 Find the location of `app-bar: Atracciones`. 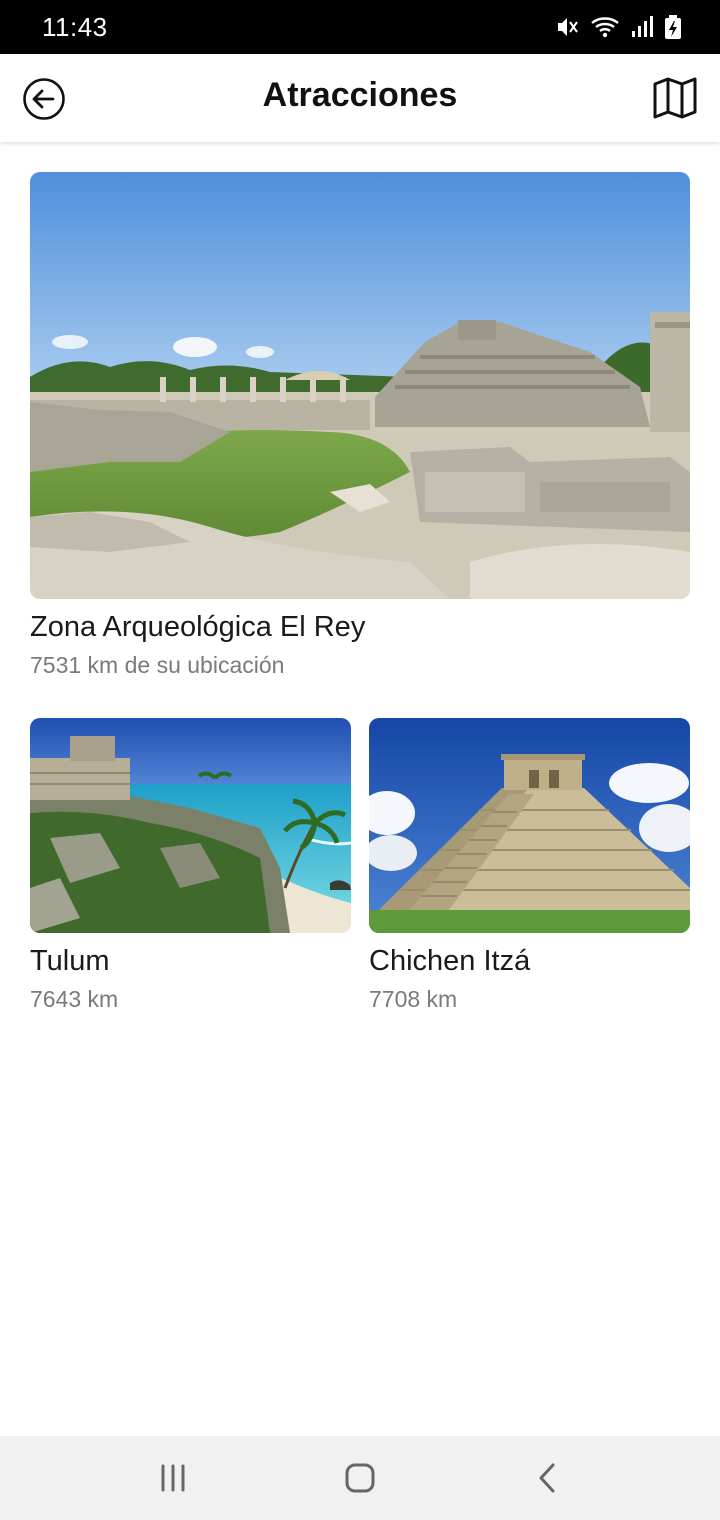

app-bar: Atracciones is located at coordinates (360, 98).